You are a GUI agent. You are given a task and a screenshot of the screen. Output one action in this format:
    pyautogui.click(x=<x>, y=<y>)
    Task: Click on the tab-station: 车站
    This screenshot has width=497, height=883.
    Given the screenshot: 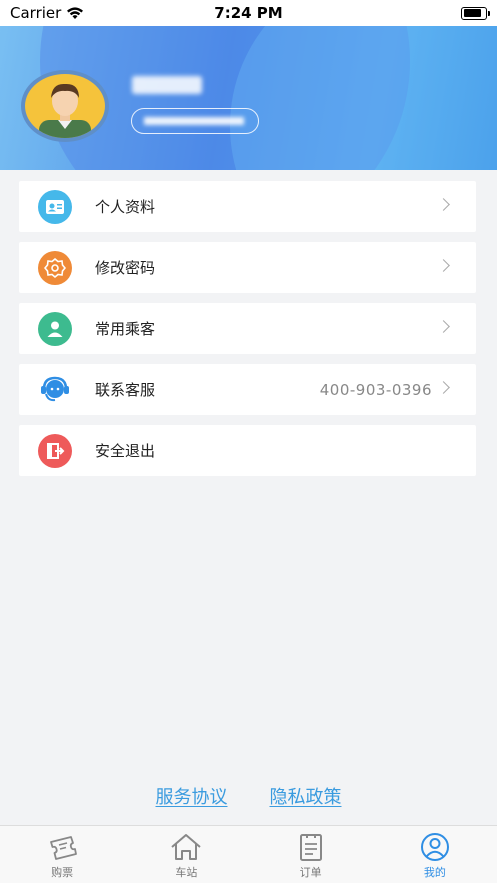 What is the action you would take?
    pyautogui.click(x=186, y=854)
    